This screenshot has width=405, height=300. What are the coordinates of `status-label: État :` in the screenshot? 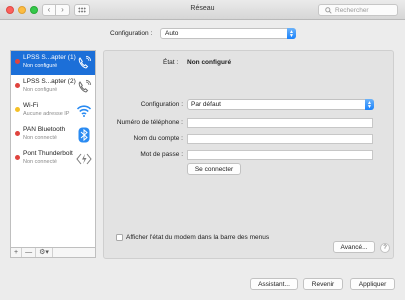 It's located at (171, 62).